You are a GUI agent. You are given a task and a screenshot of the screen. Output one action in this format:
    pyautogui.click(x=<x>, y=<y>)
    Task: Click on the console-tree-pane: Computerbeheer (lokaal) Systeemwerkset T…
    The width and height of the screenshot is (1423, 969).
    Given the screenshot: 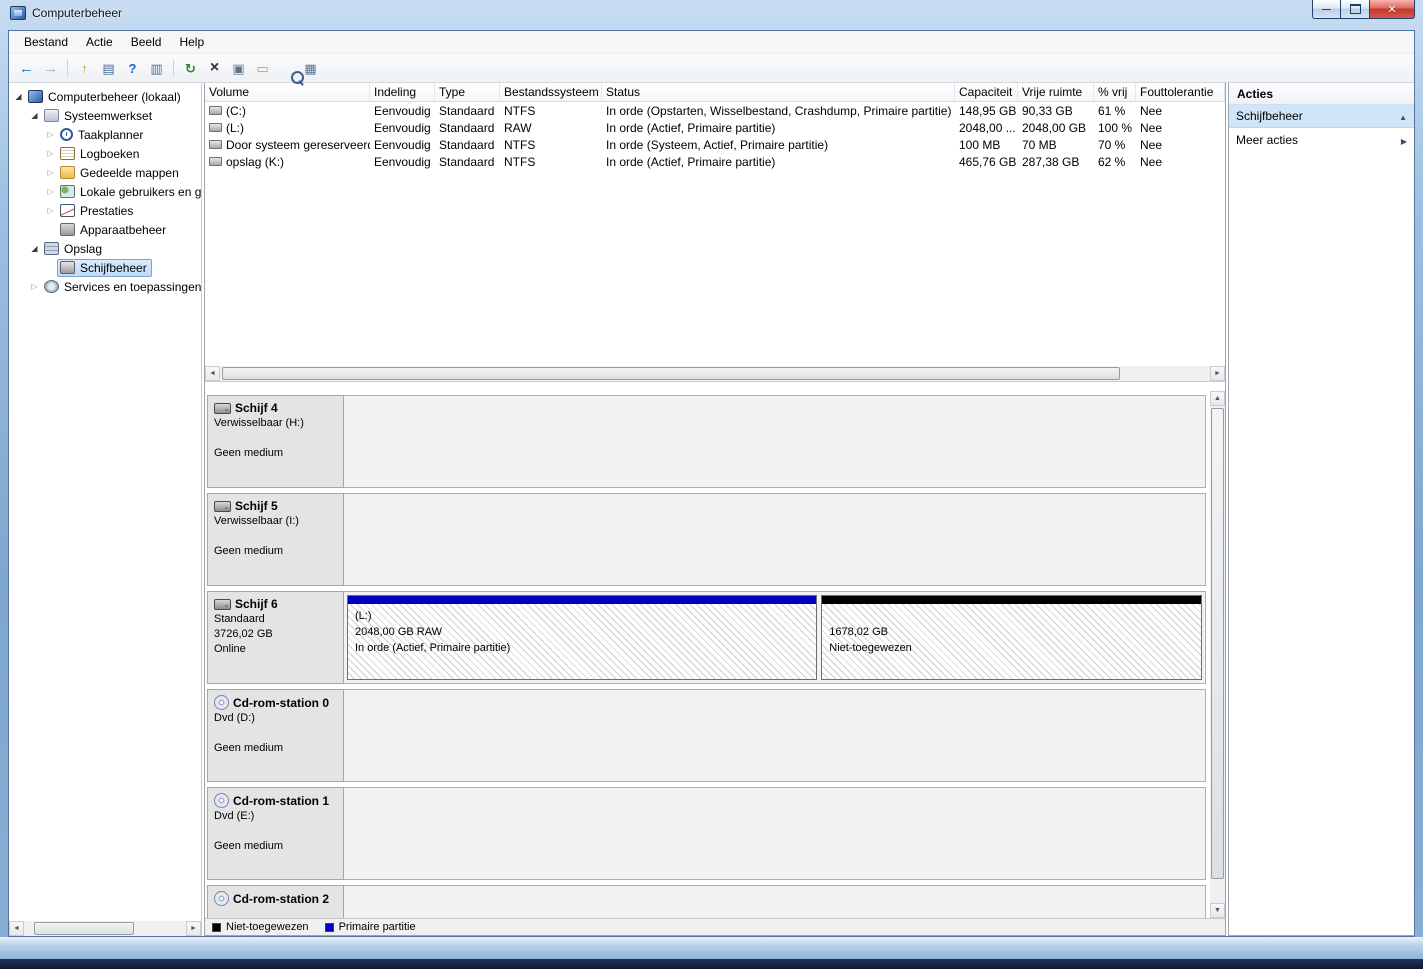 What is the action you would take?
    pyautogui.click(x=105, y=509)
    